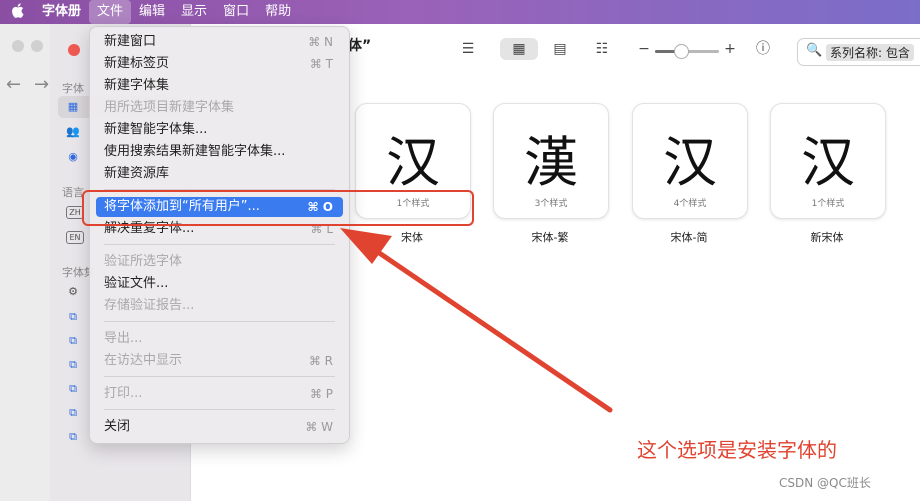 This screenshot has height=501, width=920. Describe the element at coordinates (825, 483) in the screenshot. I see `watermark: CSDN @QC班长` at that location.